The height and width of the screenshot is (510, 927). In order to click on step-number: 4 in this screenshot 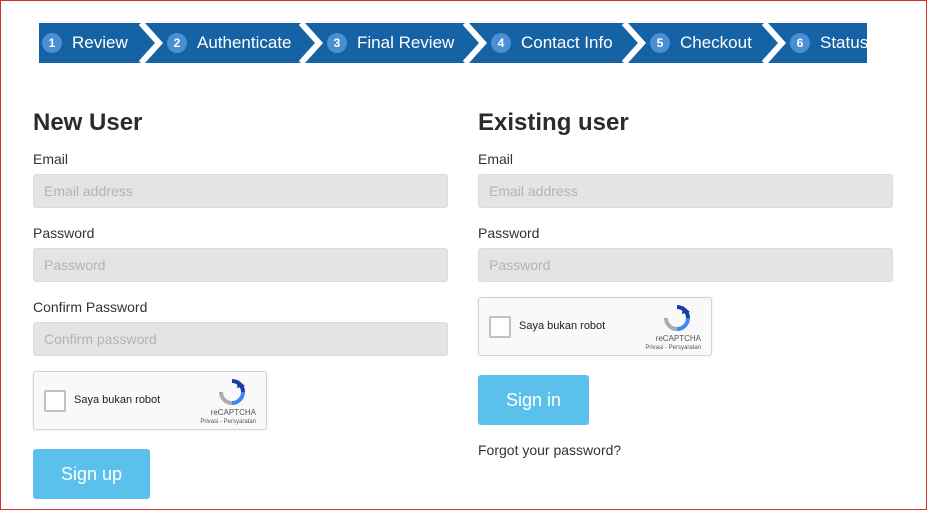, I will do `click(501, 43)`.